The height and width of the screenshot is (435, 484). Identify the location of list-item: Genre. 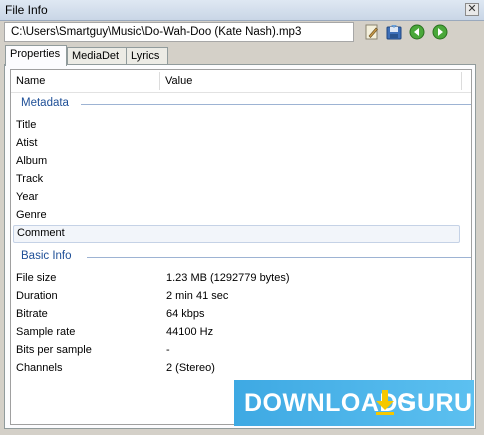
(241, 216).